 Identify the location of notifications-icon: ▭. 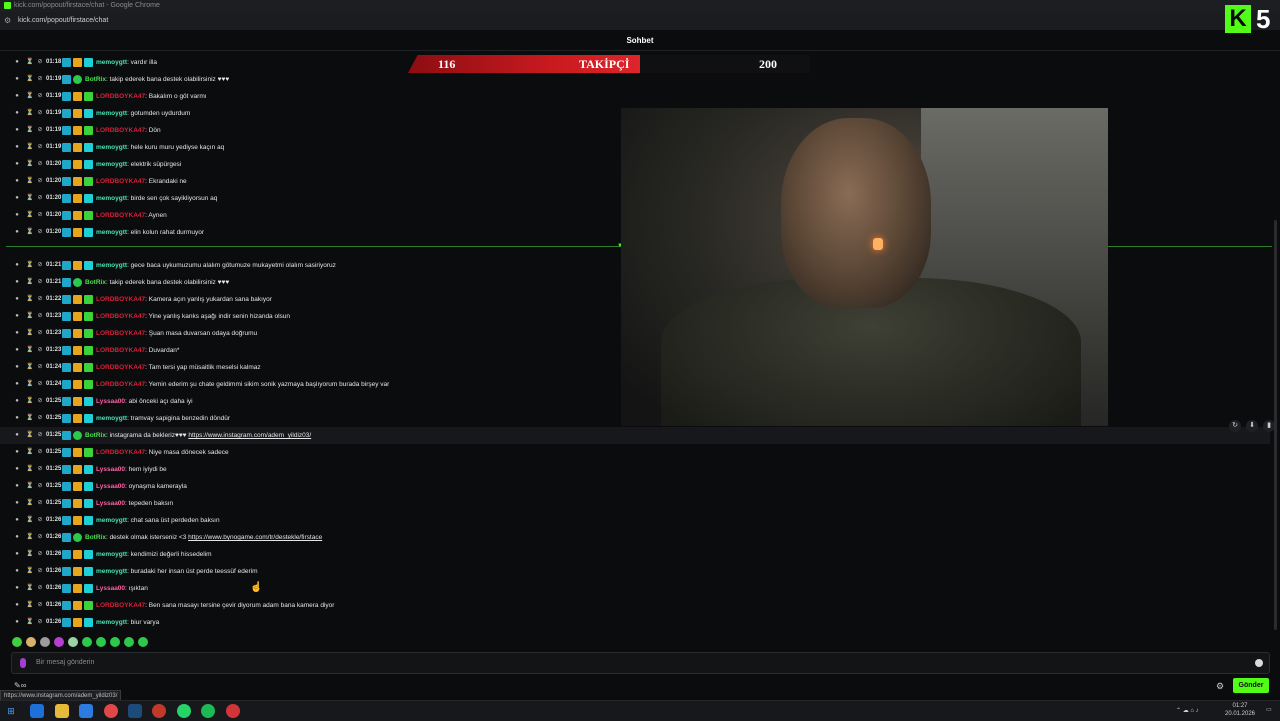
(1269, 709).